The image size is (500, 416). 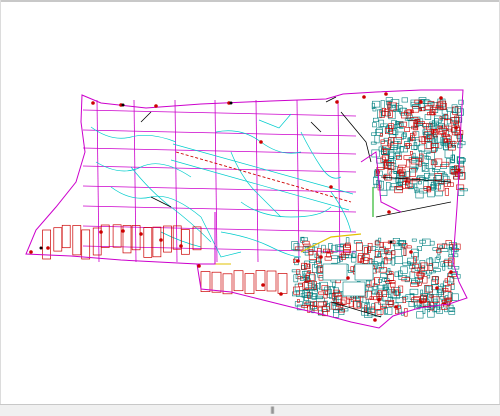 I want to click on grip-lines-icon: |||, so click(x=272, y=410).